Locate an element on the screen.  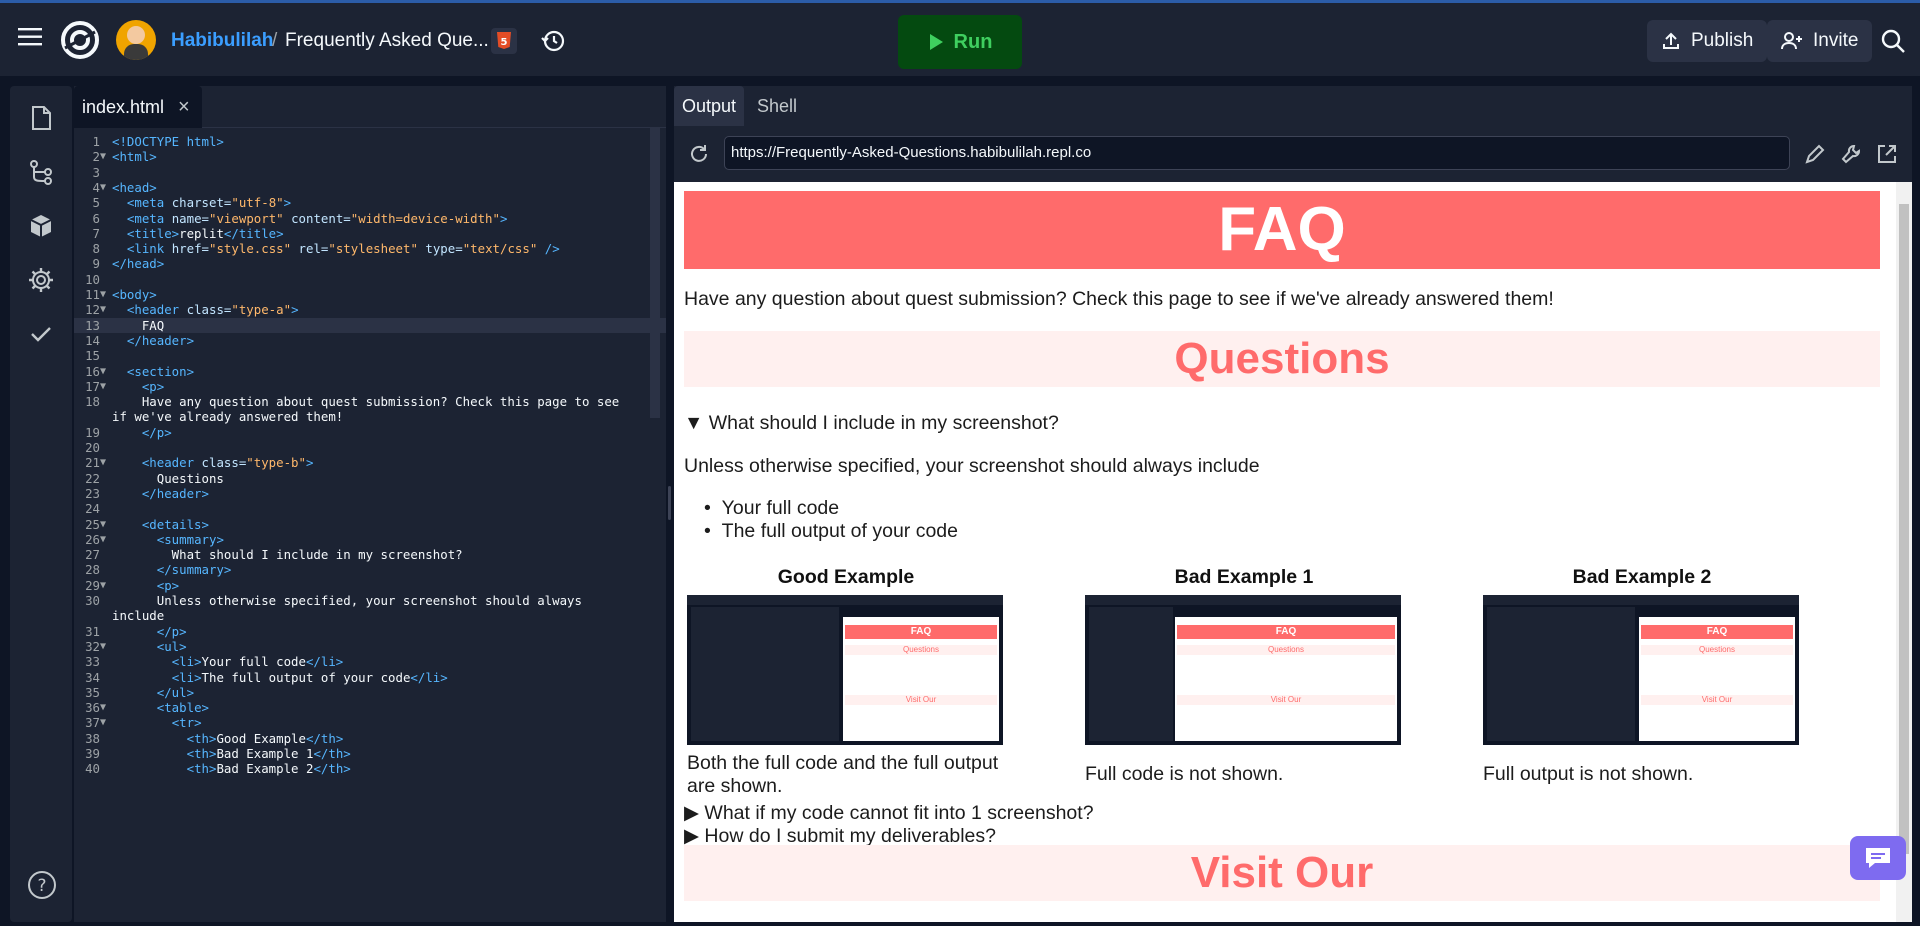
code-line: 5 <meta charset="utf-8"> is located at coordinates (370, 202).